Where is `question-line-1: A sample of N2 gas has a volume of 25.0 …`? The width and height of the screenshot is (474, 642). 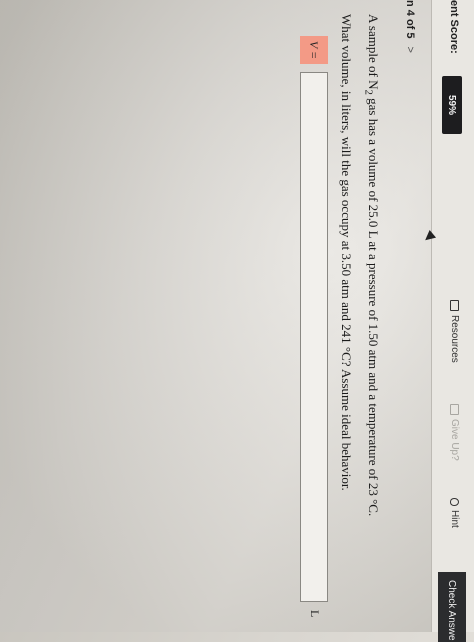 question-line-1: A sample of N2 gas has a volume of 25.0 … is located at coordinates (371, 265).